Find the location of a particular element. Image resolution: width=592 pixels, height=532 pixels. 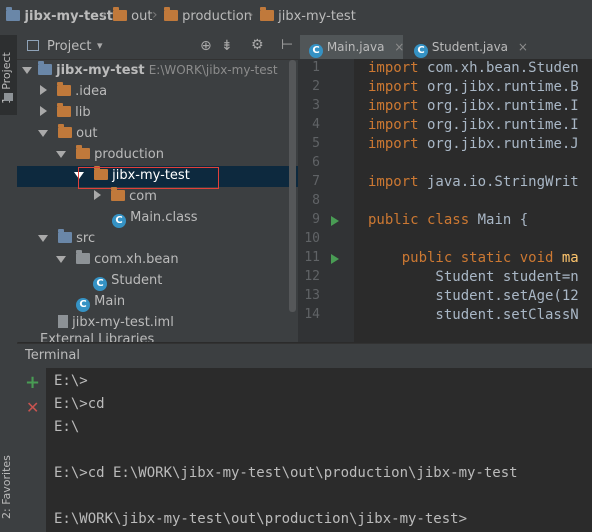

project-view-icon is located at coordinates (33, 45).